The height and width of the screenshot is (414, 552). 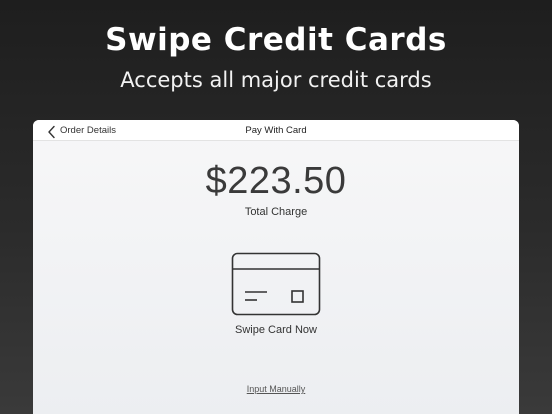 What do you see at coordinates (276, 284) in the screenshot?
I see `credit-card-icon` at bounding box center [276, 284].